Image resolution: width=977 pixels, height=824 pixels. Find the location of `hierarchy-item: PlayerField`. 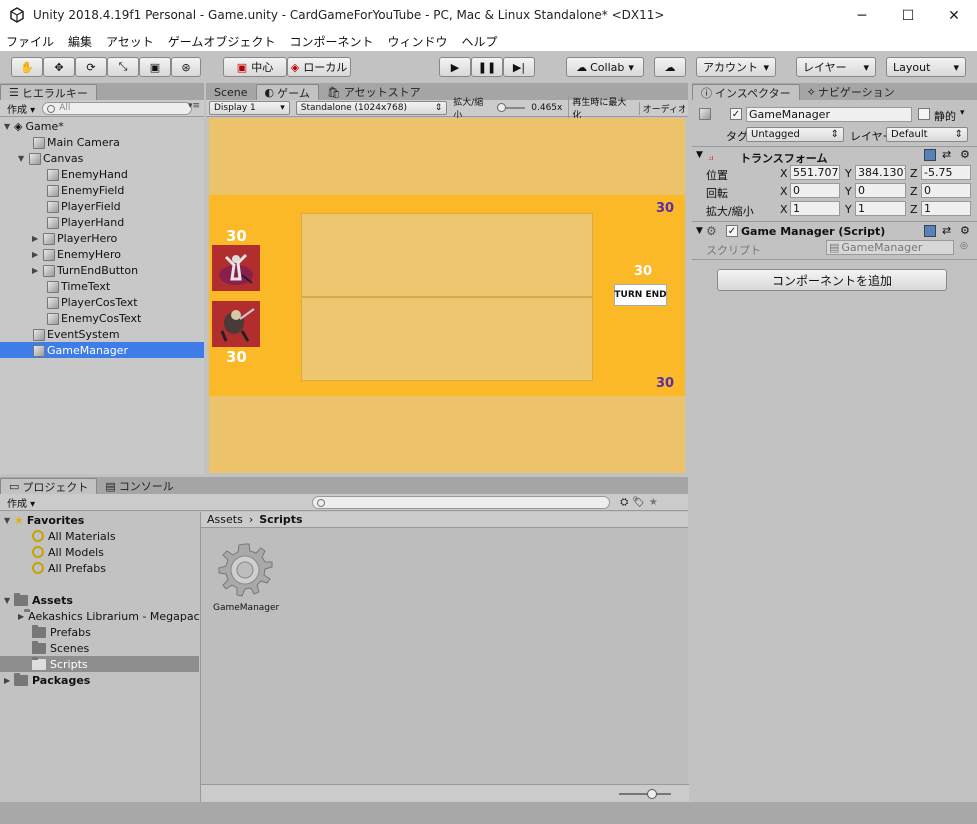

hierarchy-item: PlayerField is located at coordinates (102, 206).